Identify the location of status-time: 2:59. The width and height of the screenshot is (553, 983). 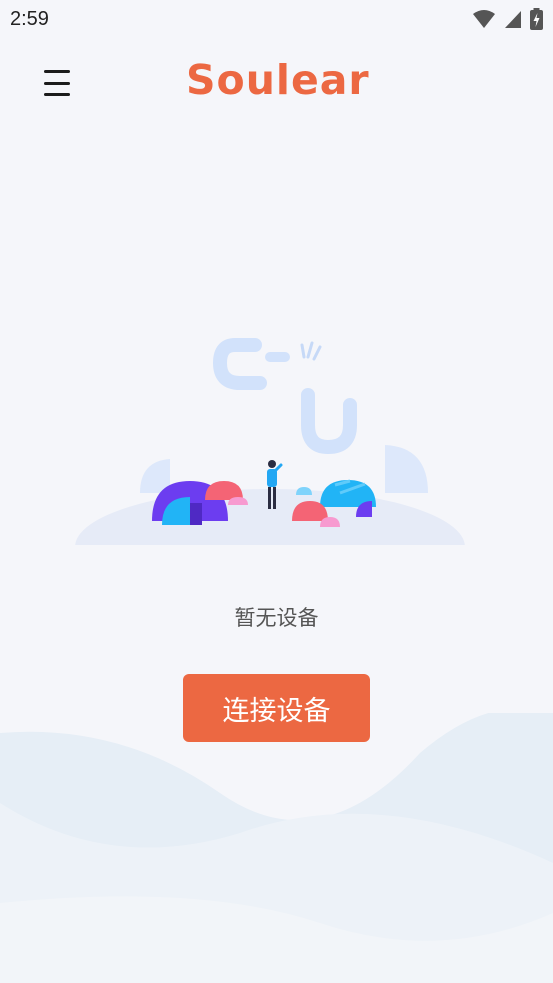
(29, 19).